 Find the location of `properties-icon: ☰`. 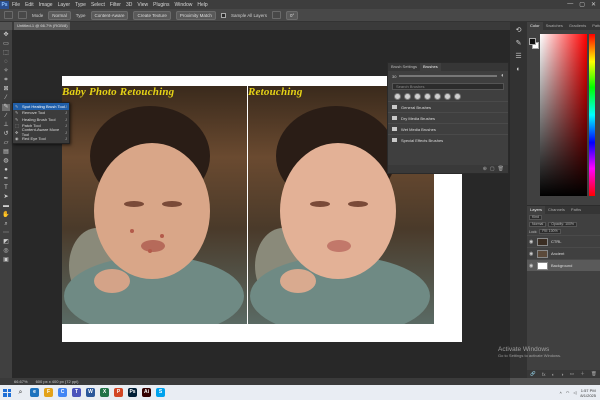

properties-icon: ☰ is located at coordinates (518, 56).